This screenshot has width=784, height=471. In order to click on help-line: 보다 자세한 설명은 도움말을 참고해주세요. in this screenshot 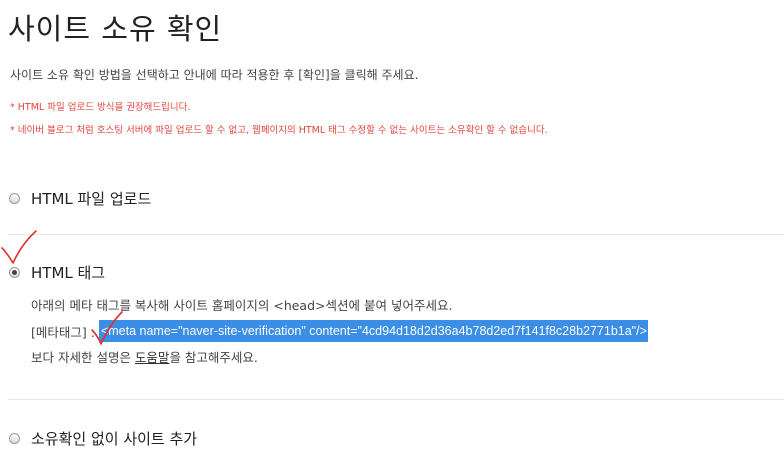, I will do `click(144, 356)`.